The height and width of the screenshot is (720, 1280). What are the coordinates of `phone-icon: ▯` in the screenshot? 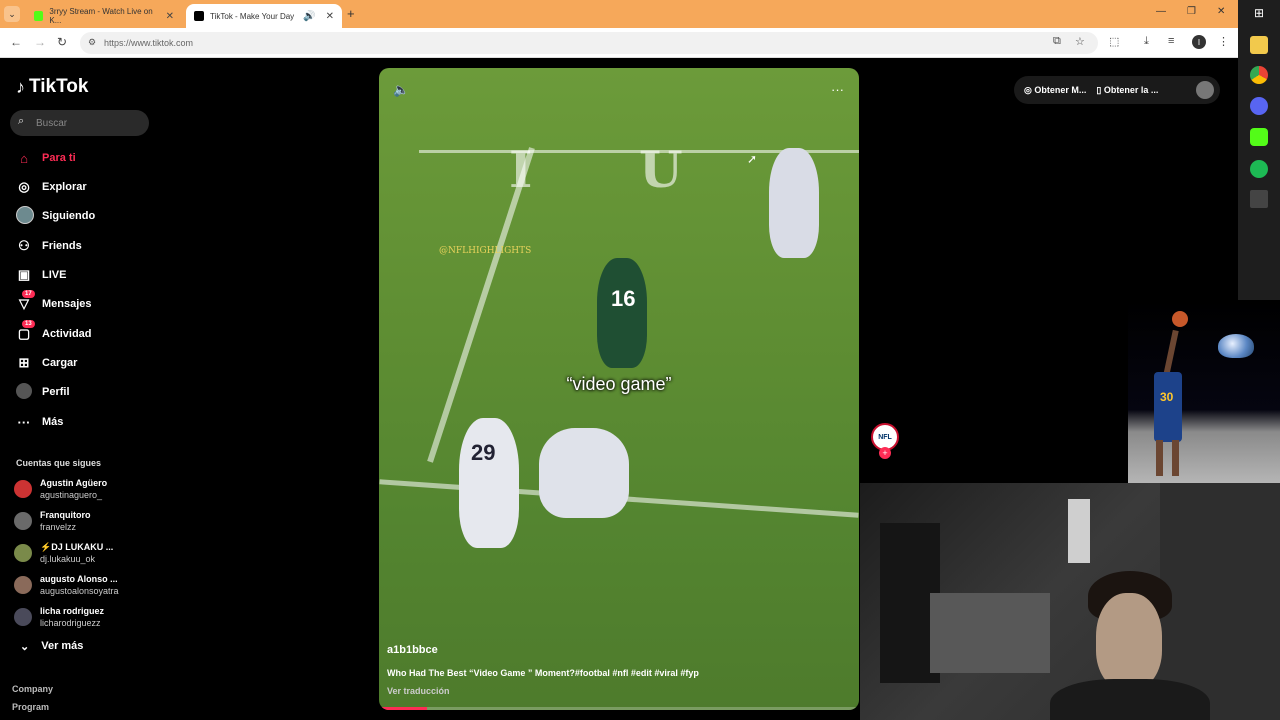 It's located at (1100, 89).